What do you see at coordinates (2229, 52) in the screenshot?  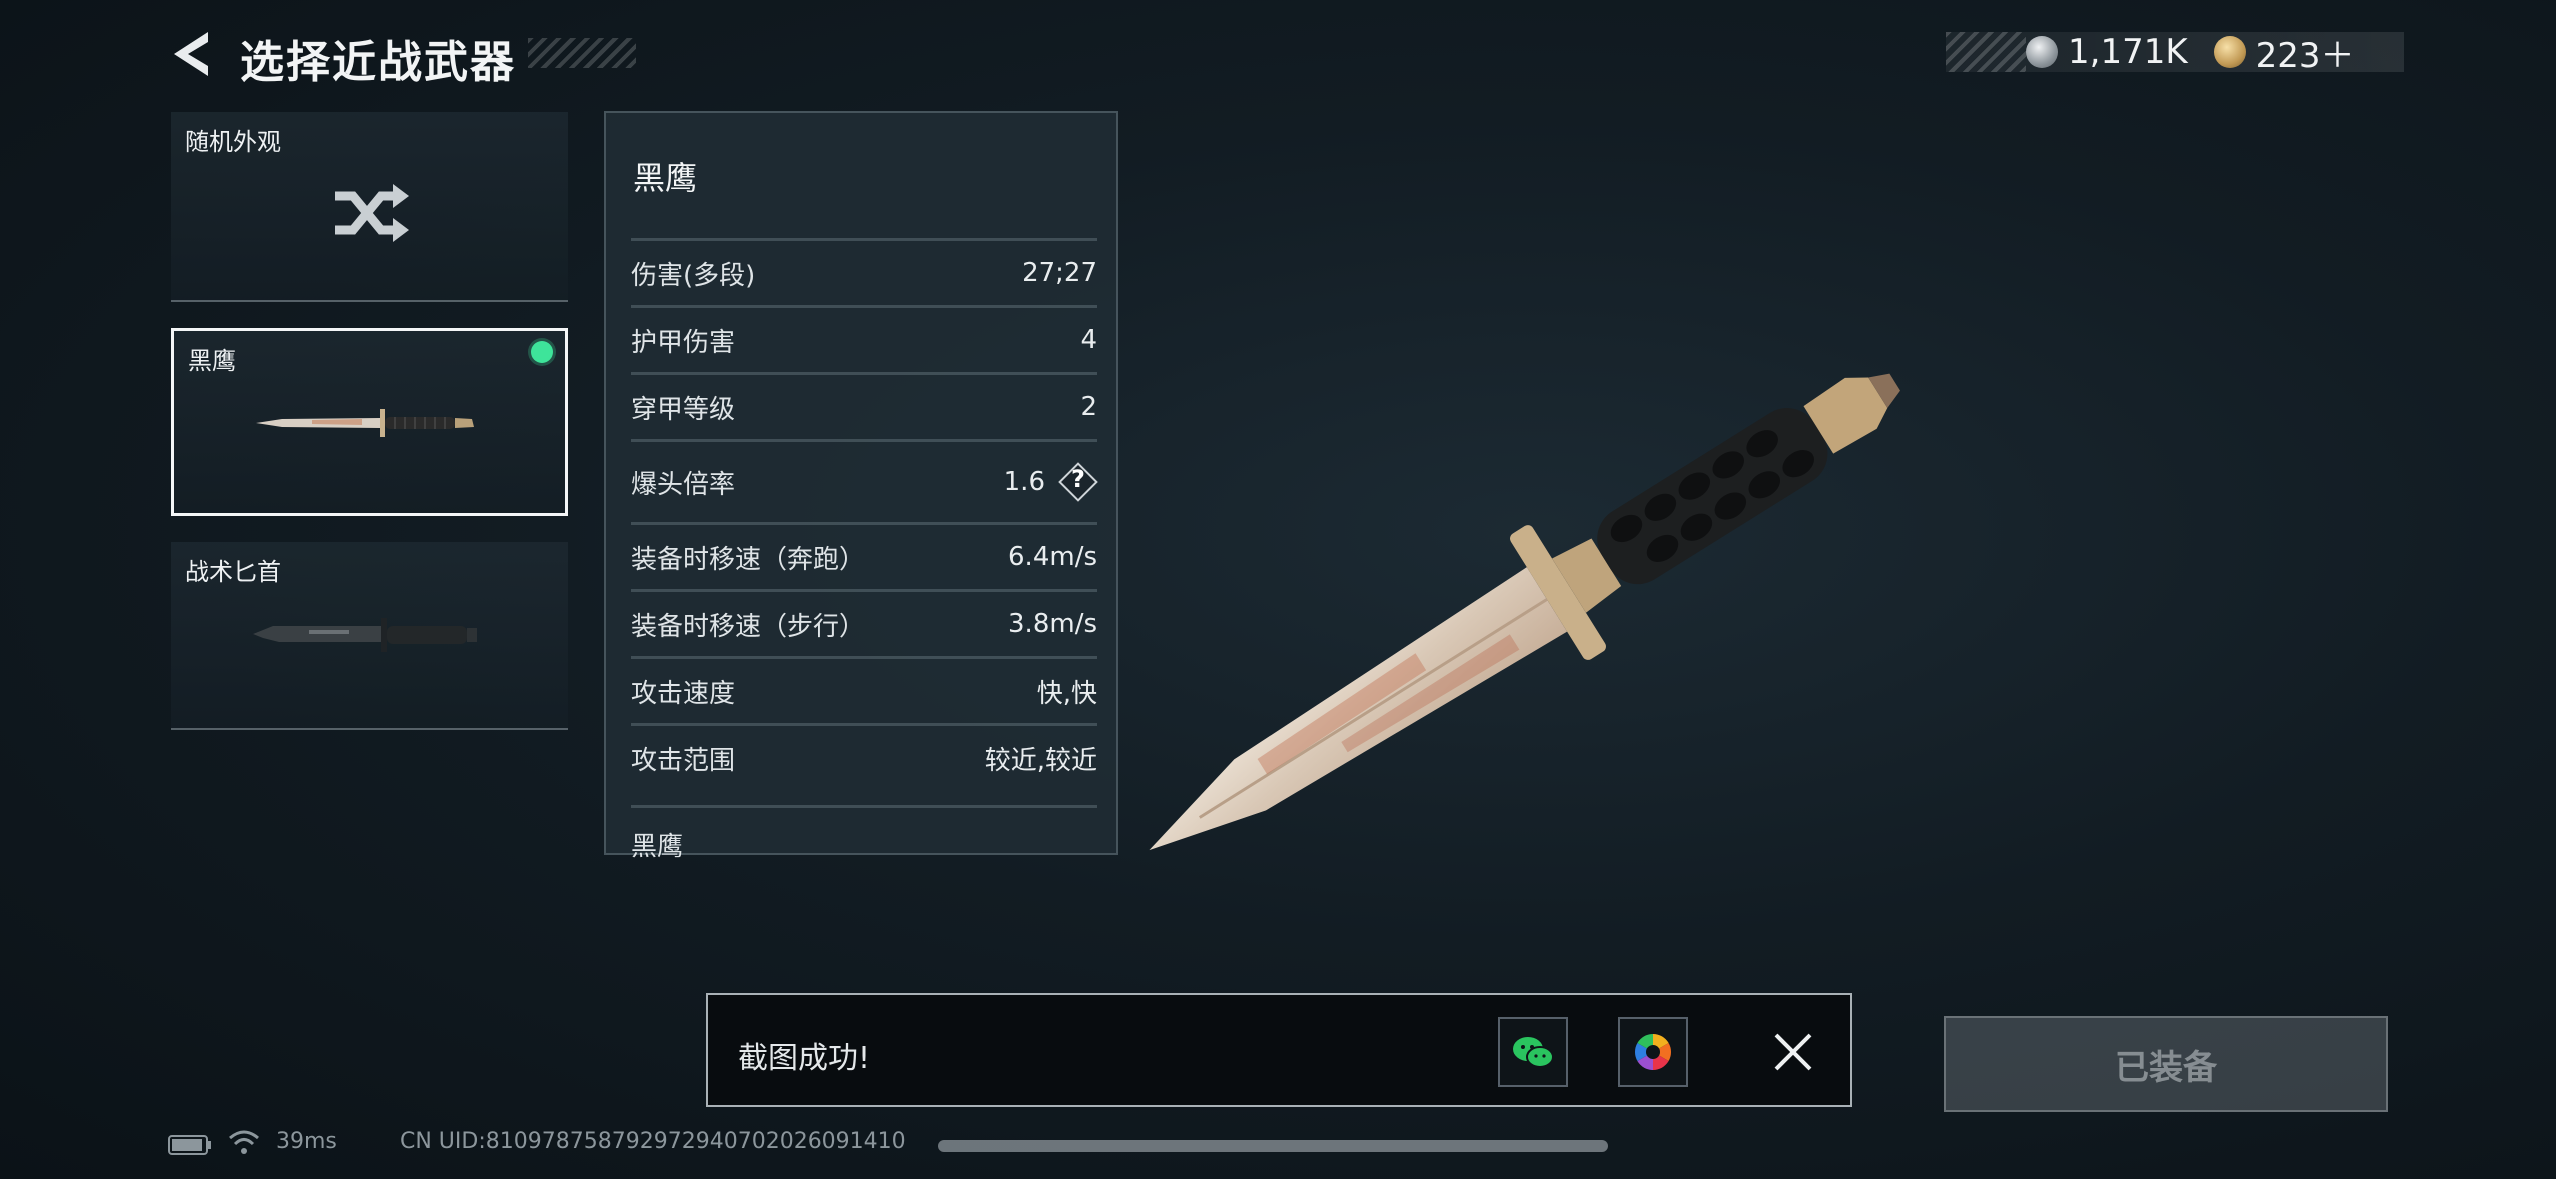 I see `gold-triangle-coin-icon` at bounding box center [2229, 52].